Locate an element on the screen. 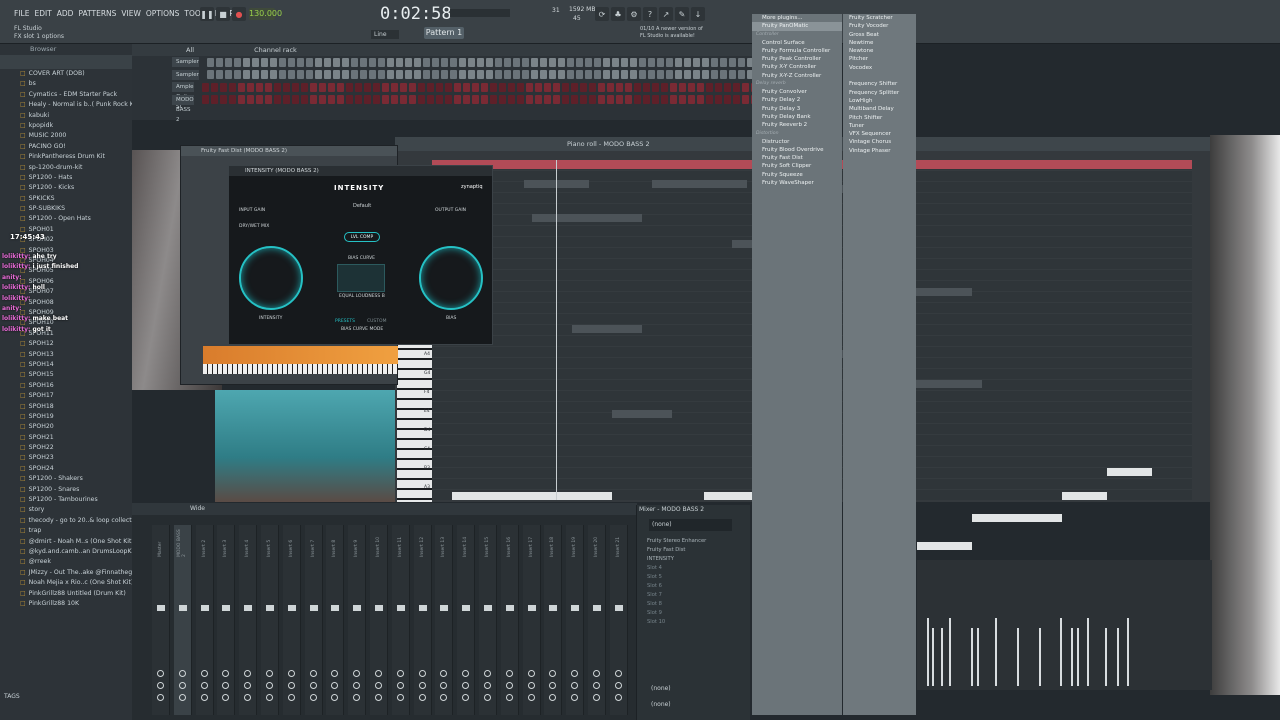 Image resolution: width=1280 pixels, height=720 pixels. menu-view: VIEW is located at coordinates (131, 13).